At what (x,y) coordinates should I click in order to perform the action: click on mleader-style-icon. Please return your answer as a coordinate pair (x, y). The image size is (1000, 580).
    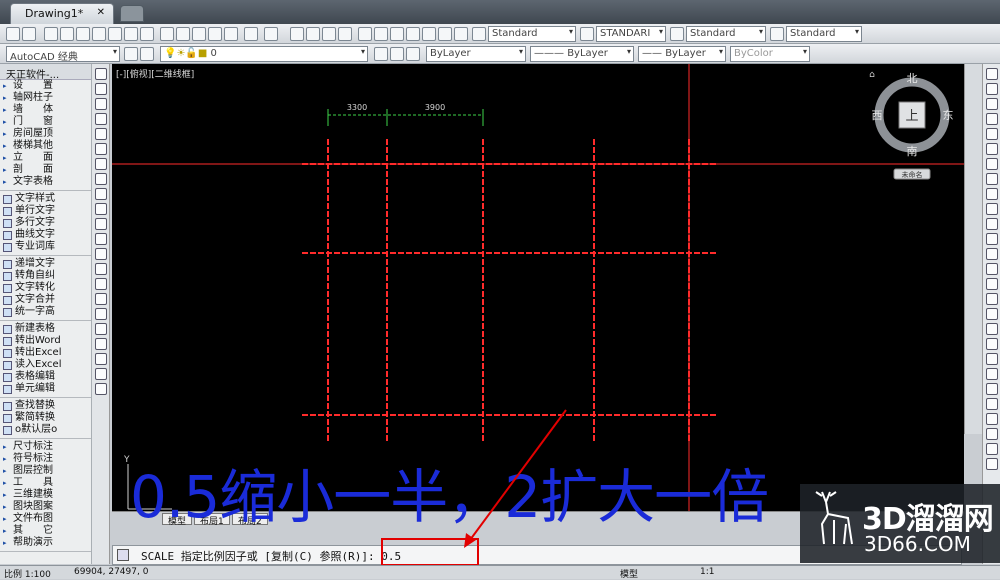
    Looking at the image, I should click on (777, 34).